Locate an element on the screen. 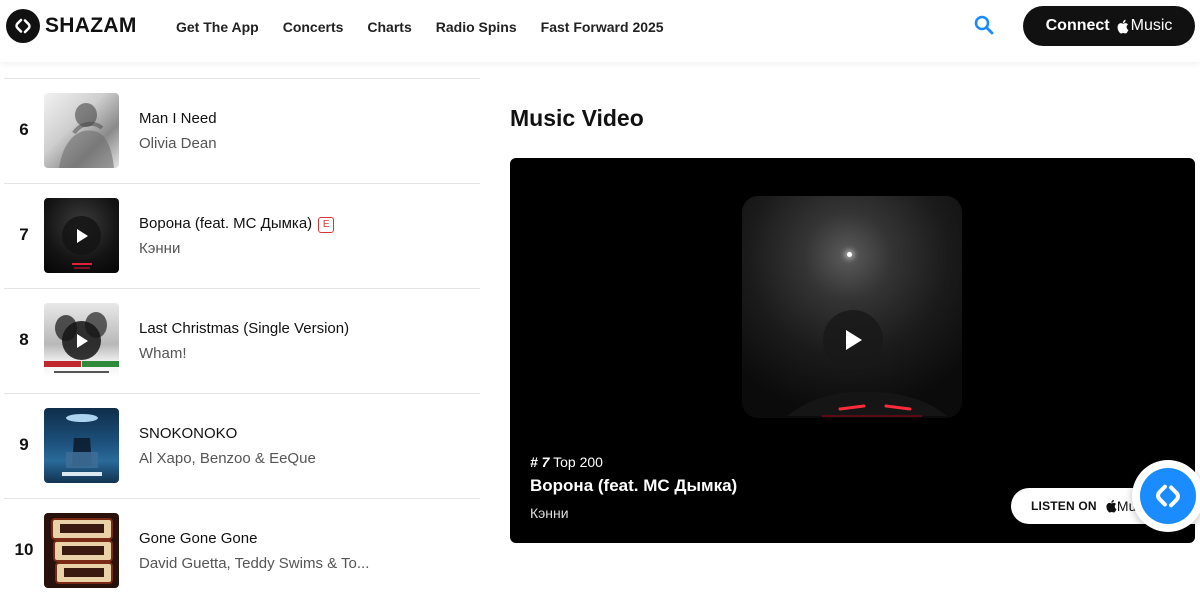  video-play-button is located at coordinates (853, 340).